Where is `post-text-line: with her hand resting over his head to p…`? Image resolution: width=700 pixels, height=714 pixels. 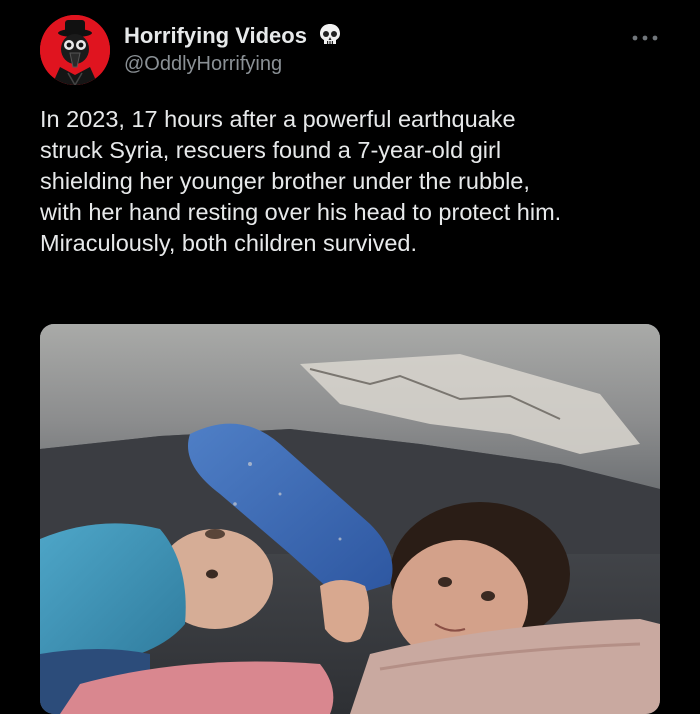
post-text-line: with her hand resting over his head to p… is located at coordinates (301, 212).